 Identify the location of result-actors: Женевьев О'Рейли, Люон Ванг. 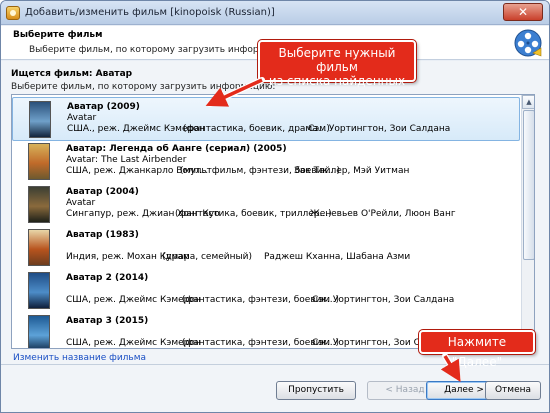
(383, 214).